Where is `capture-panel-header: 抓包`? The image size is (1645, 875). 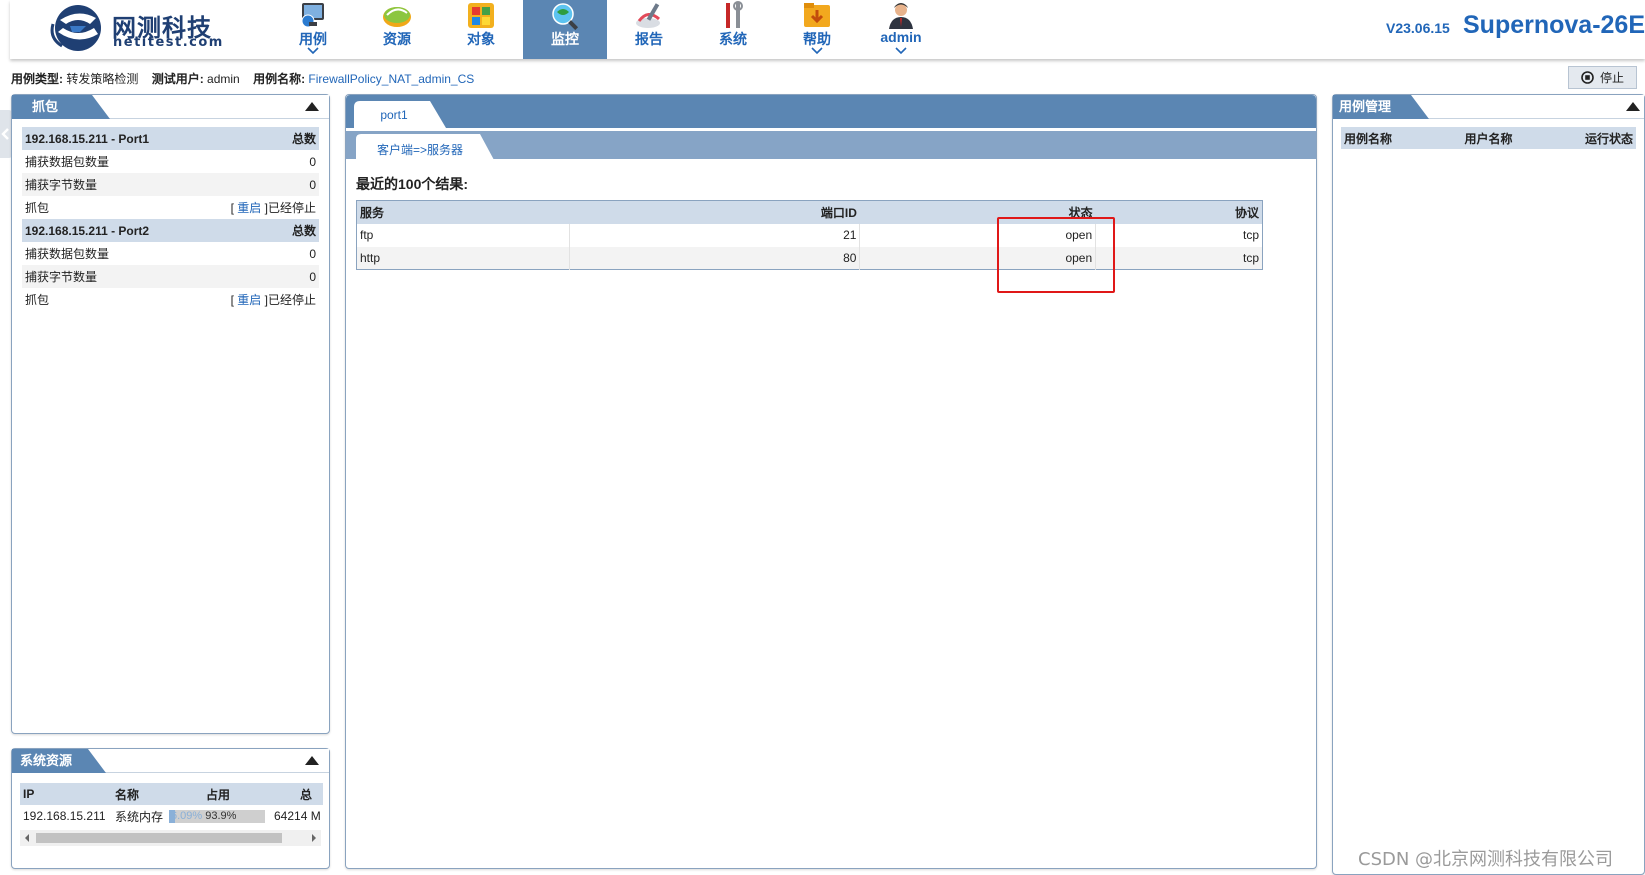
capture-panel-header: 抓包 is located at coordinates (170, 107).